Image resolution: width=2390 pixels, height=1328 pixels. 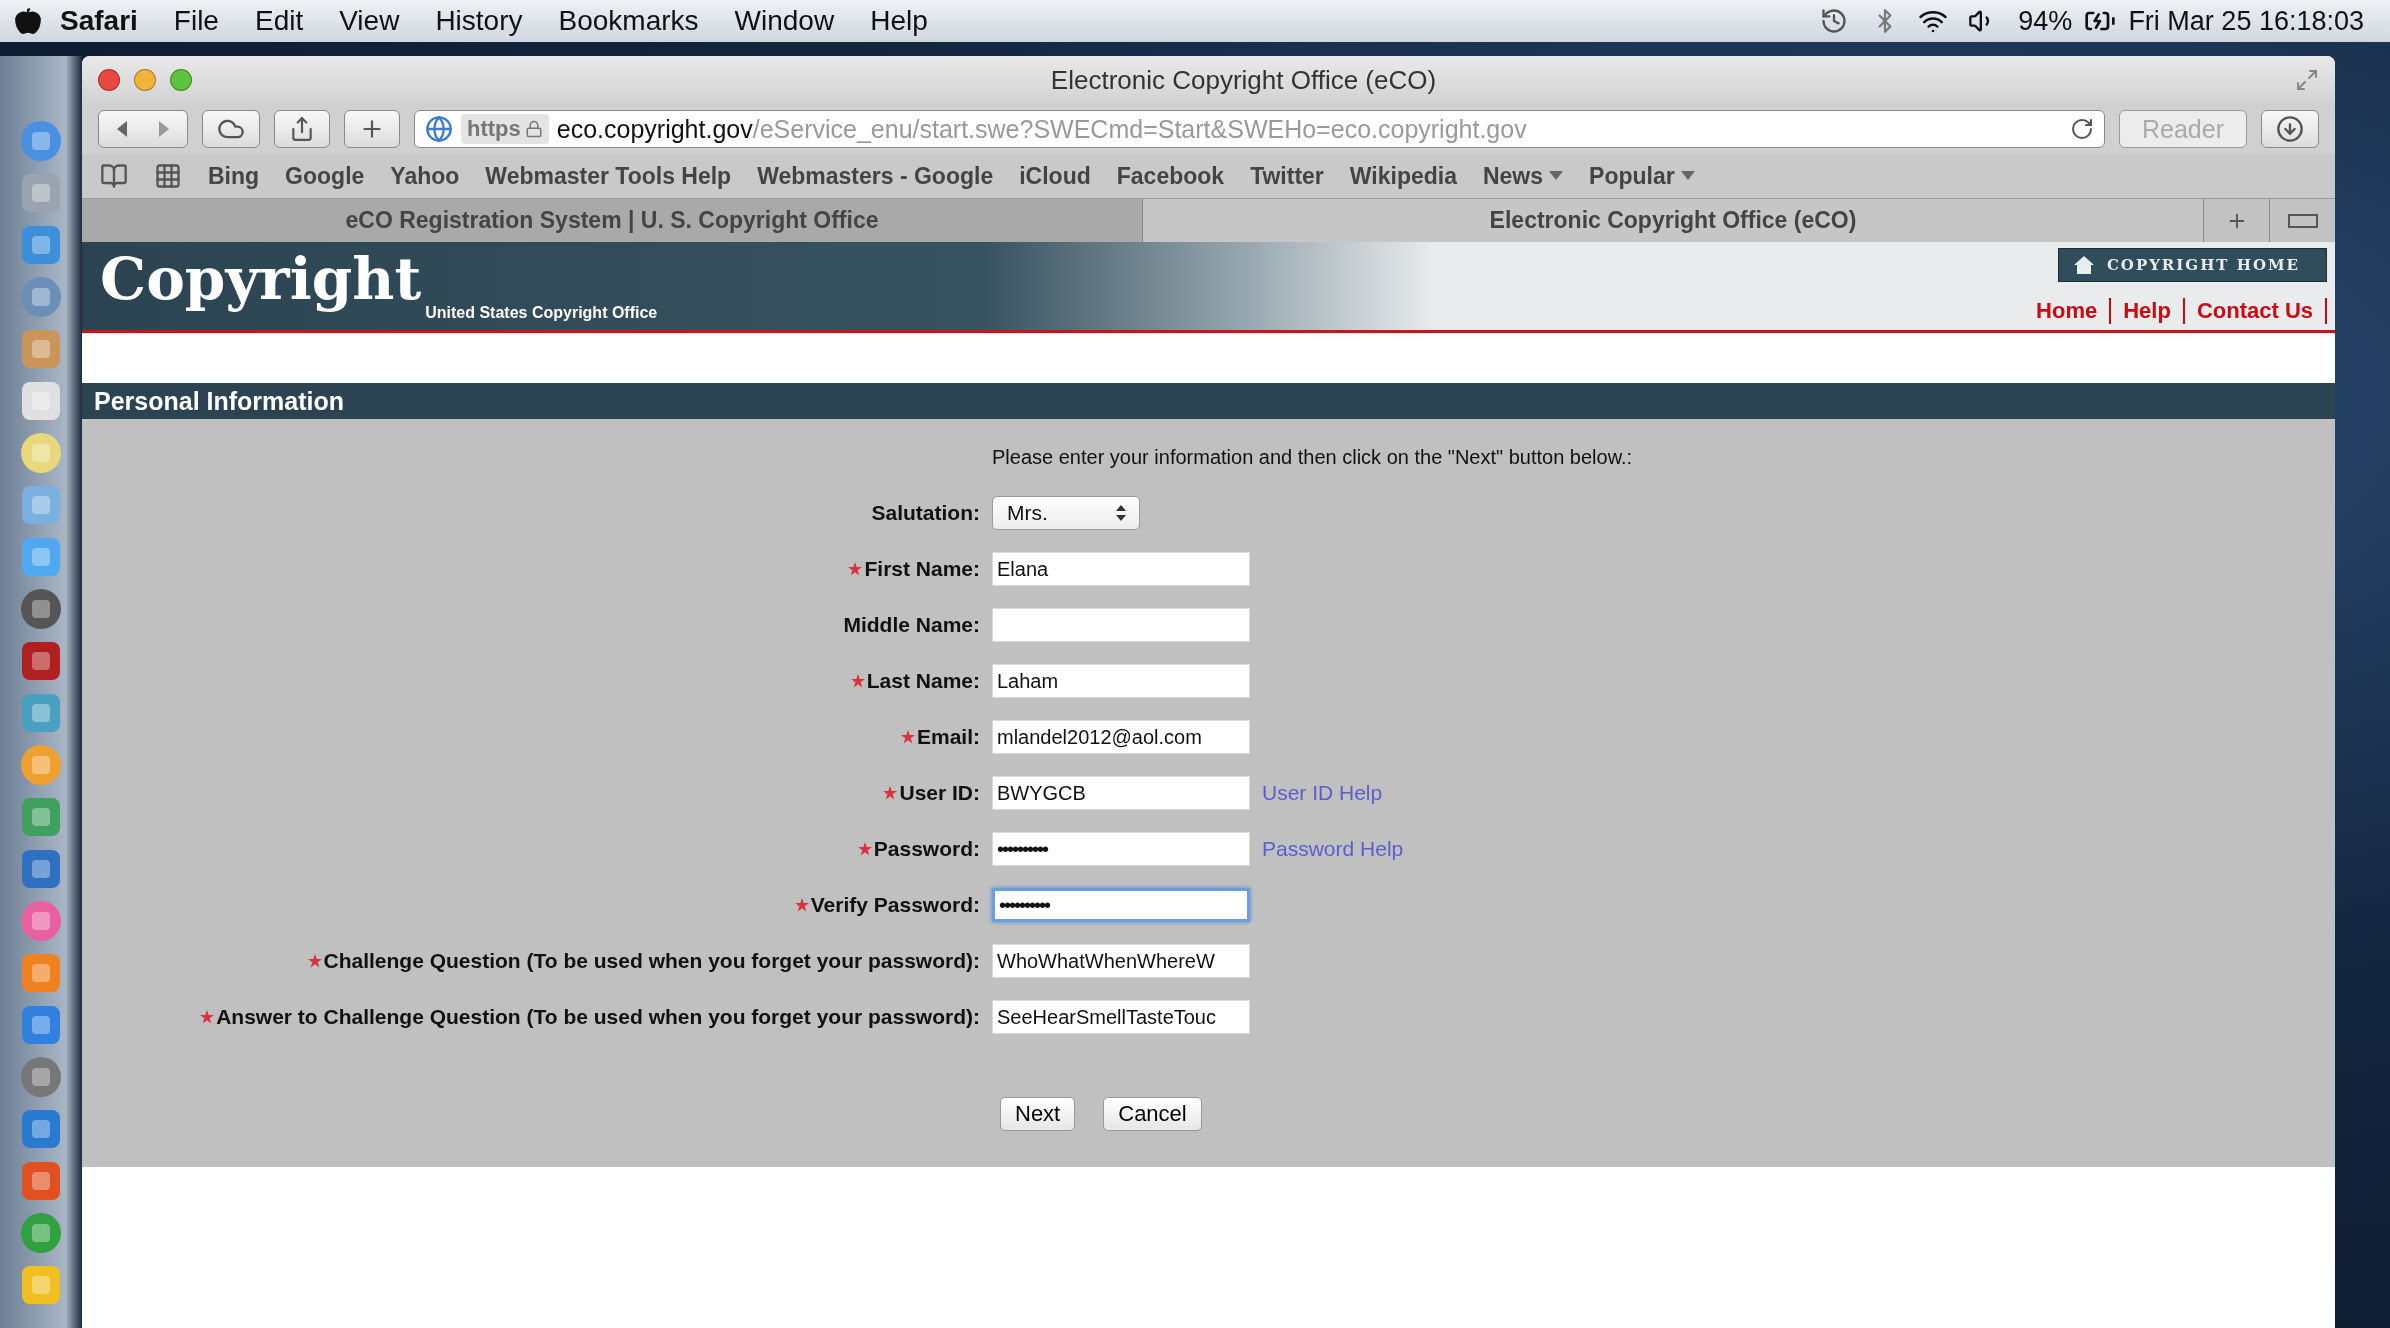 What do you see at coordinates (598, 1017) in the screenshot?
I see `field-label: Answer to Challenge Question (To be used when you forget your password):` at bounding box center [598, 1017].